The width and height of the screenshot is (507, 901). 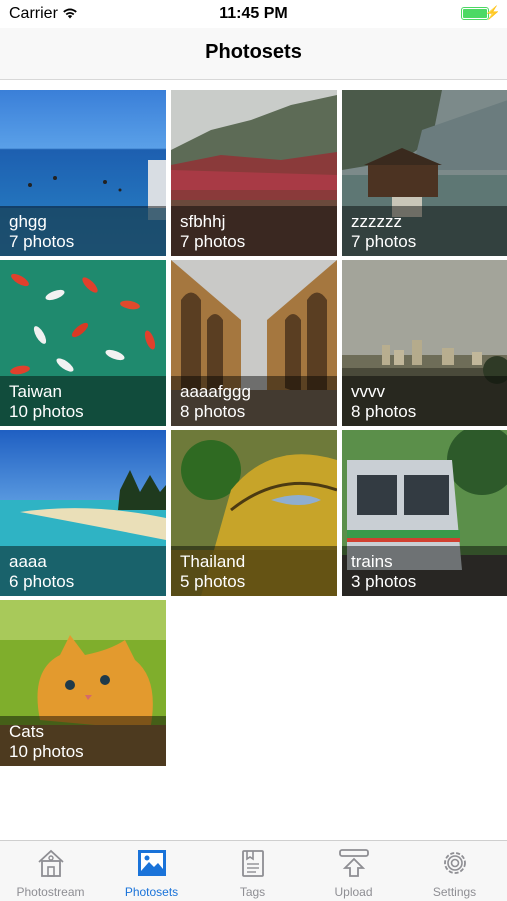 What do you see at coordinates (28, 561) in the screenshot?
I see `photoset-name: aaaa` at bounding box center [28, 561].